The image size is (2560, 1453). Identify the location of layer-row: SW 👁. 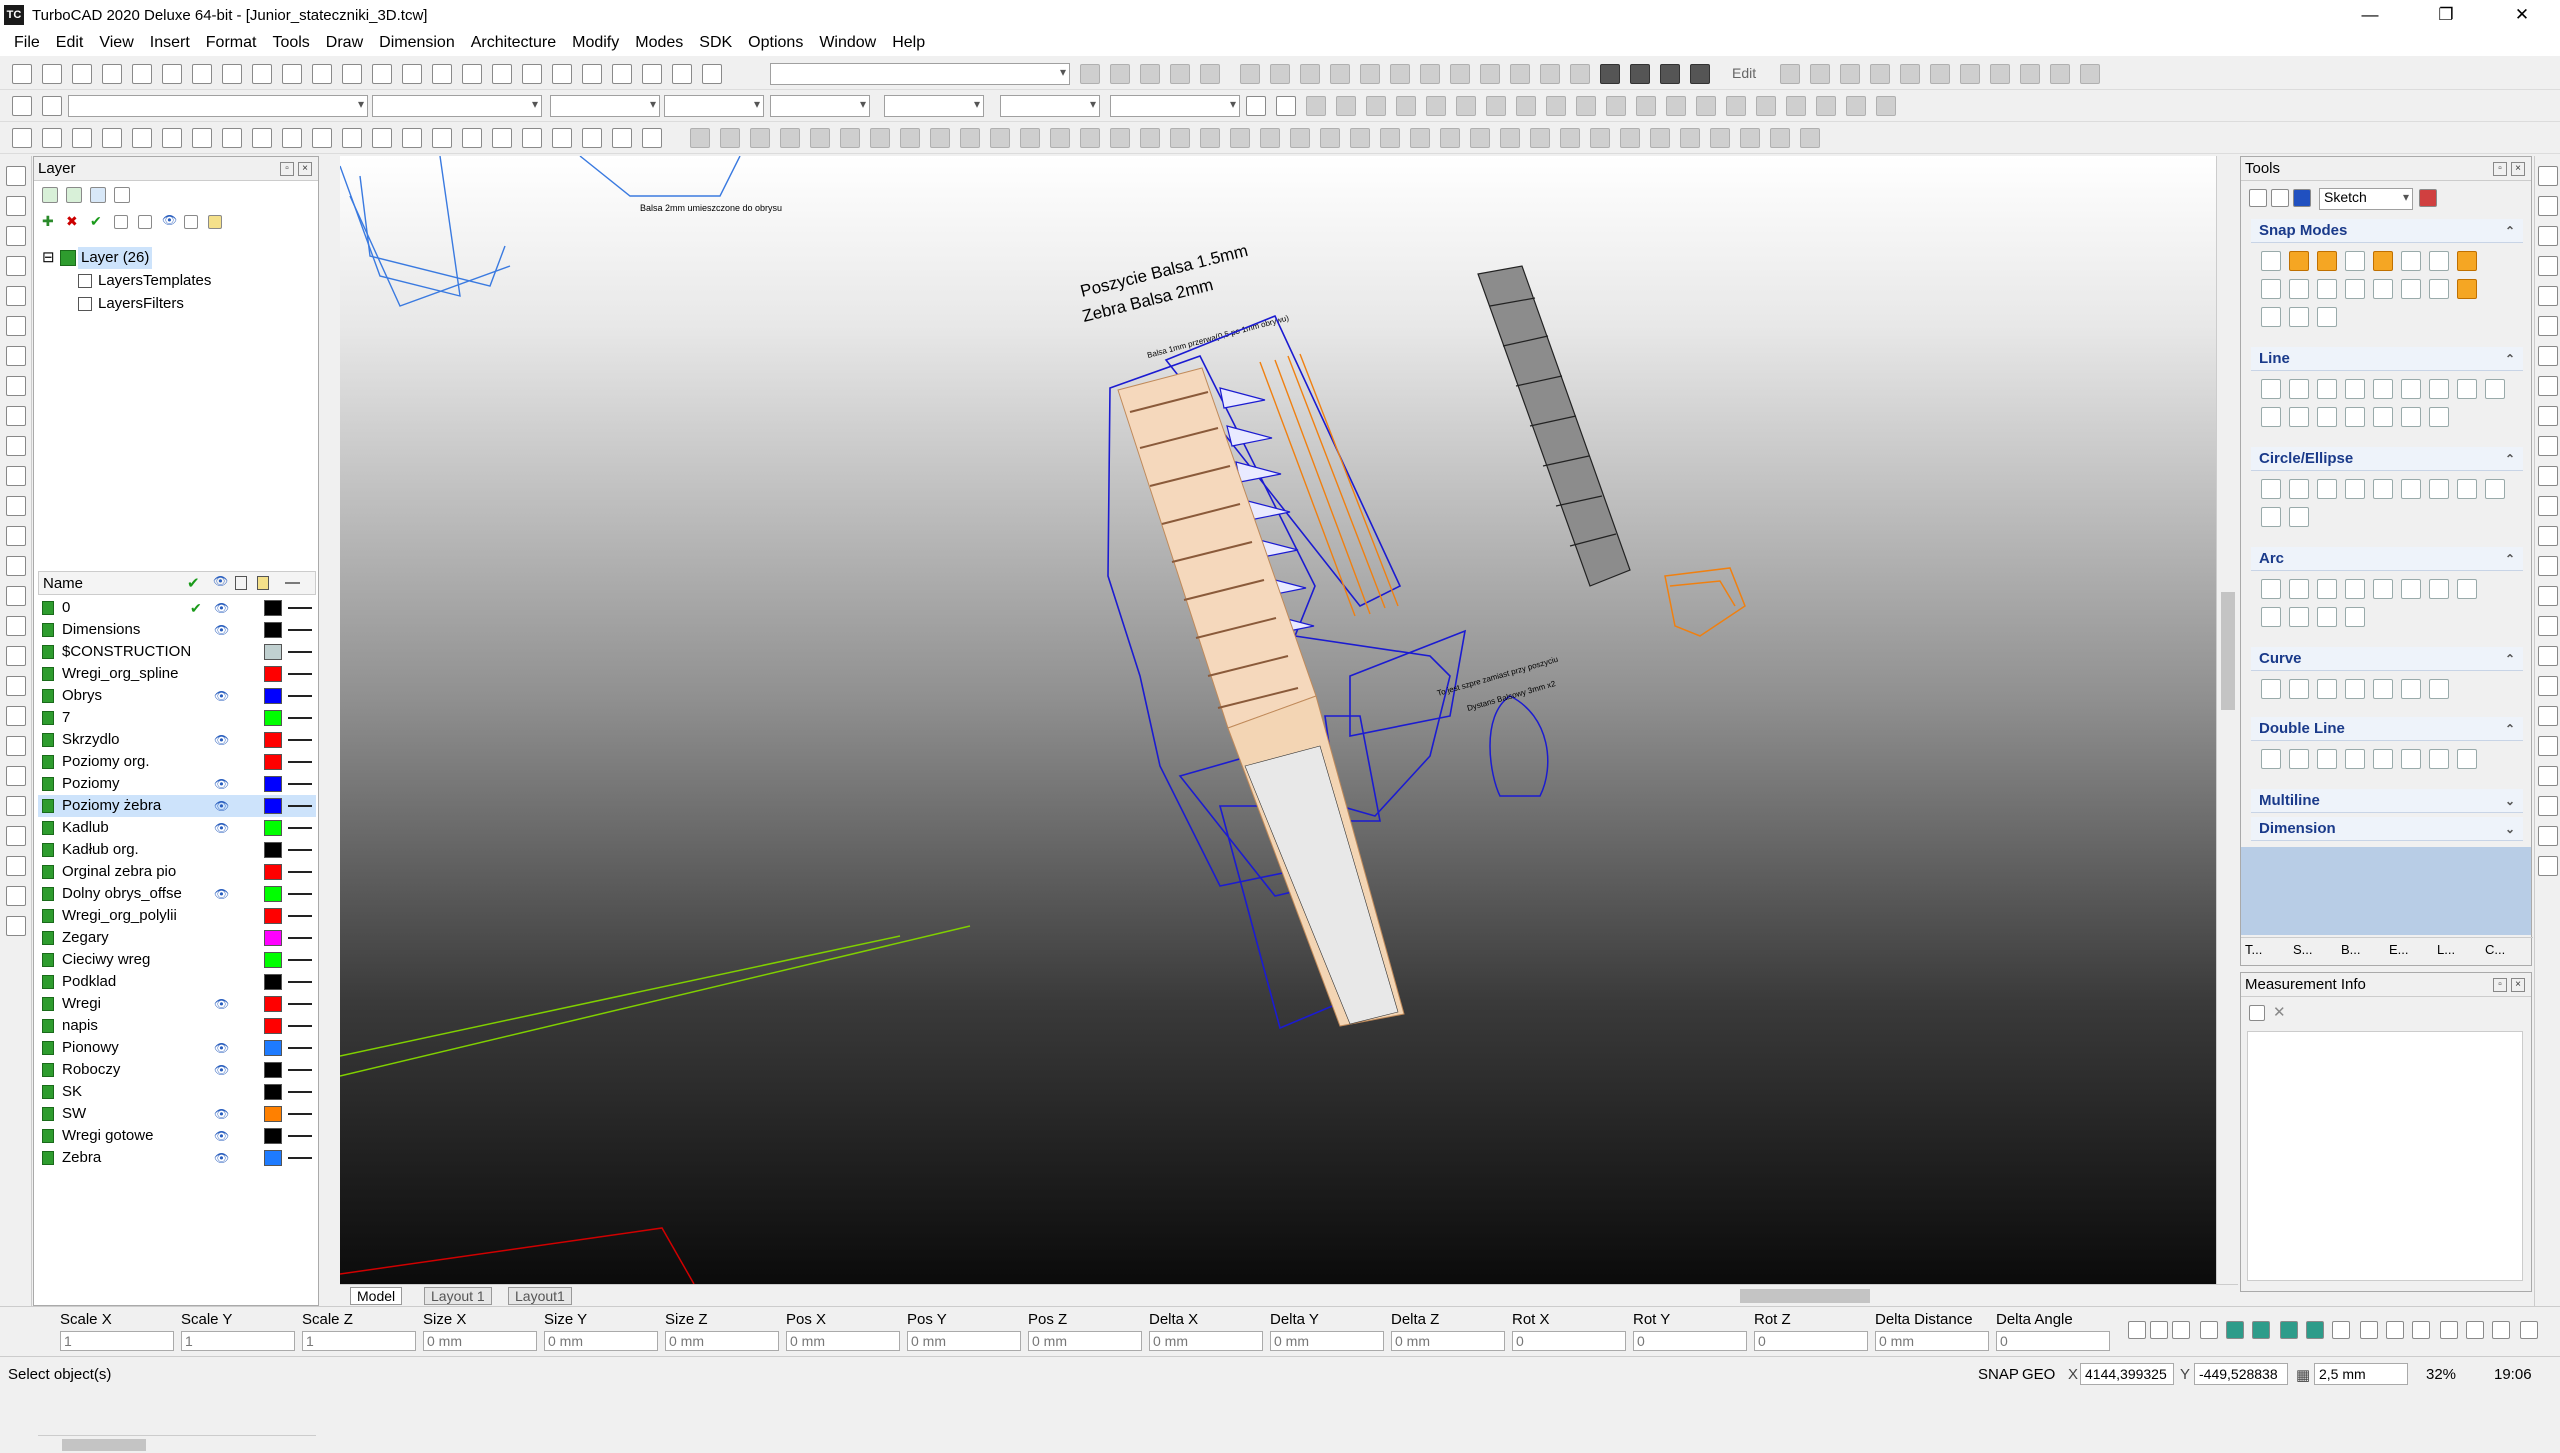
(177, 1114).